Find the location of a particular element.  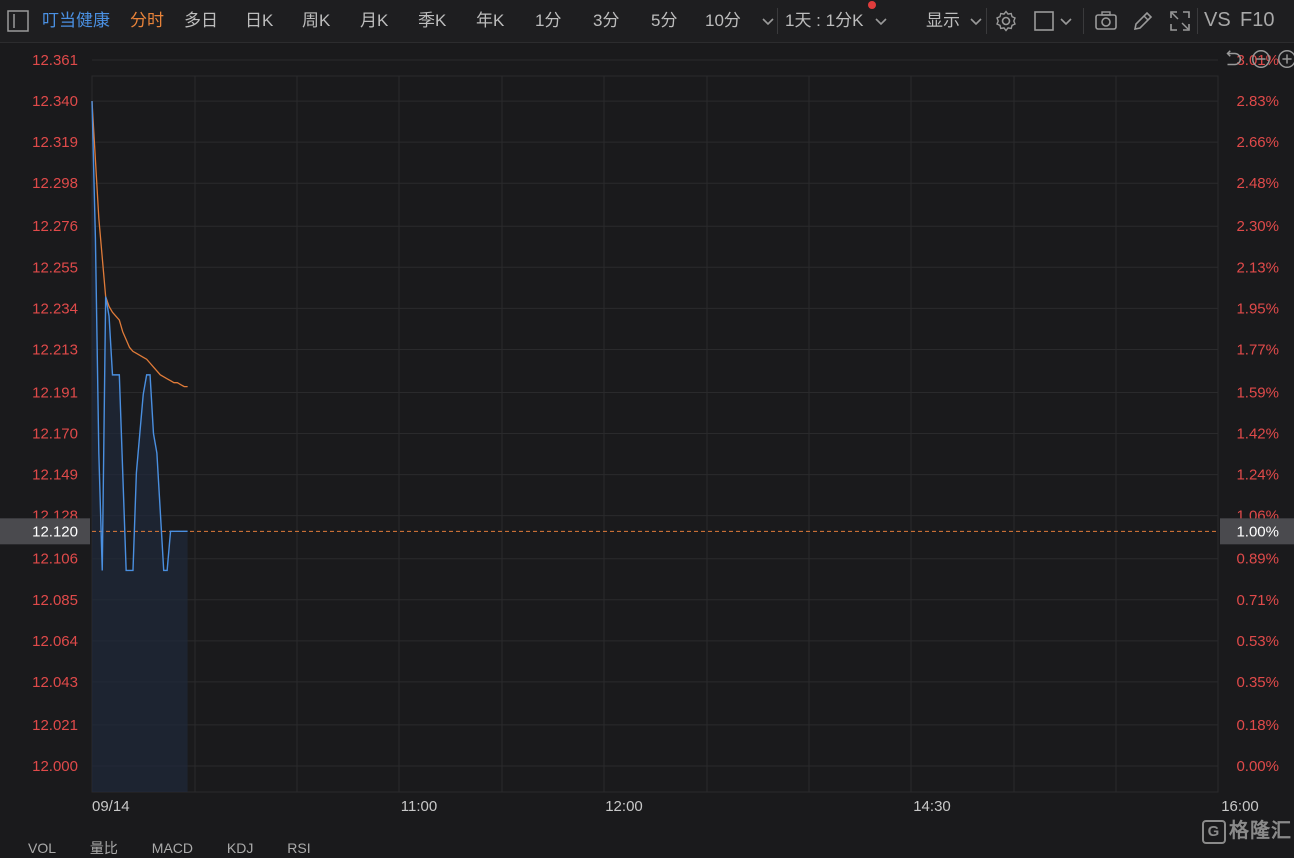

reference-price-label: 12.120 is located at coordinates (55, 531).